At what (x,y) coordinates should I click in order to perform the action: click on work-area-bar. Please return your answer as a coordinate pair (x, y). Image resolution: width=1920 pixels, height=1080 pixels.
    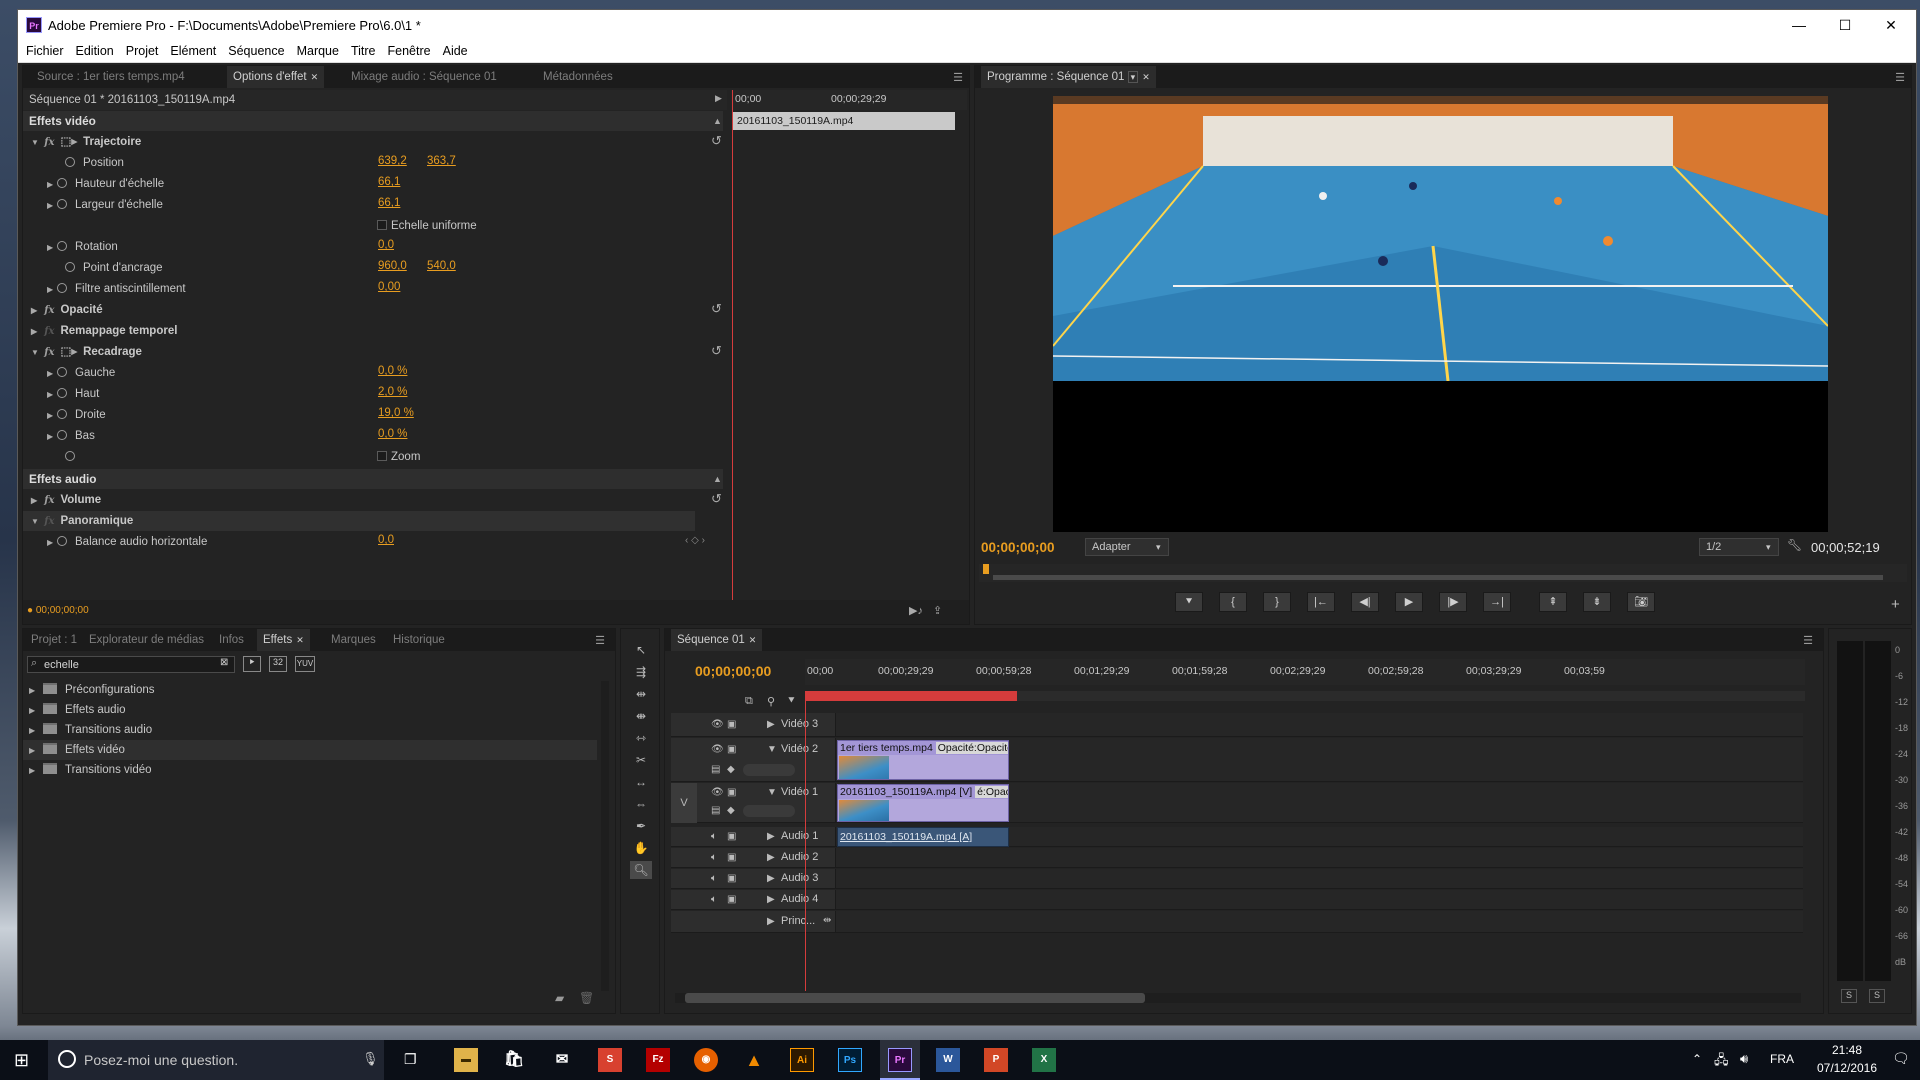
    Looking at the image, I should click on (911, 696).